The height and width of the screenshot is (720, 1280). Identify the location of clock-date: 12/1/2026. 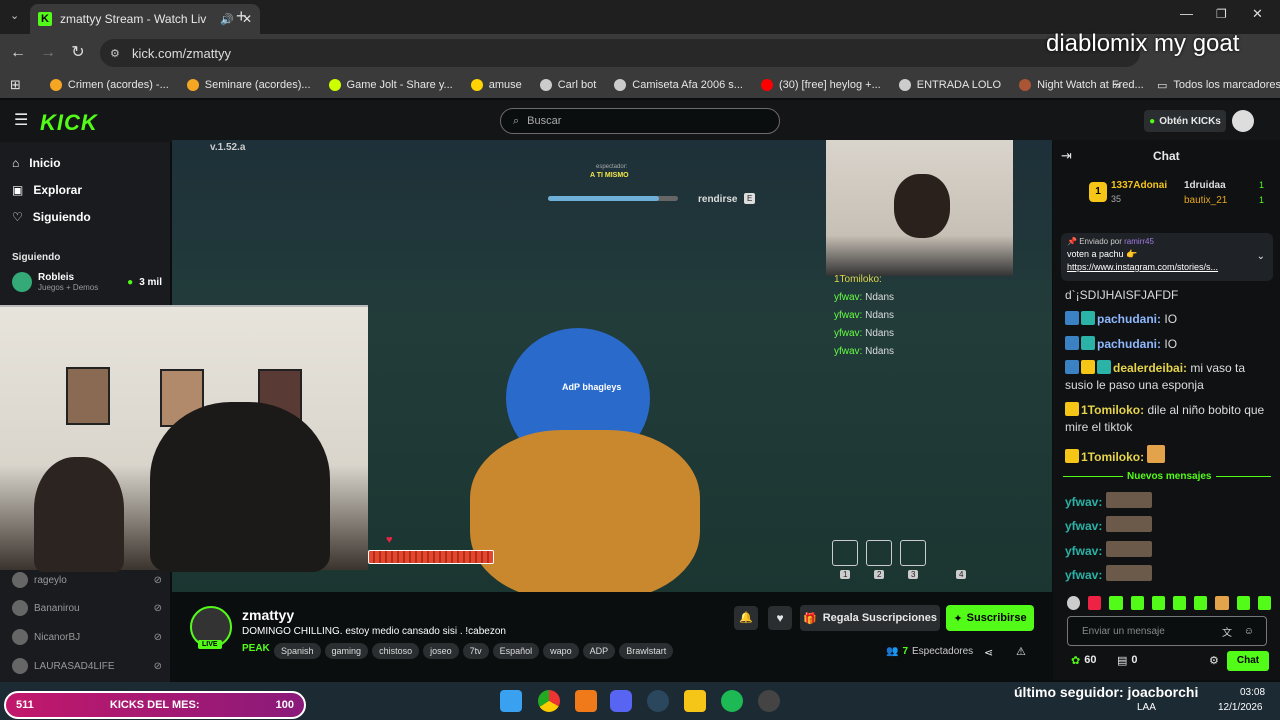
(1240, 707).